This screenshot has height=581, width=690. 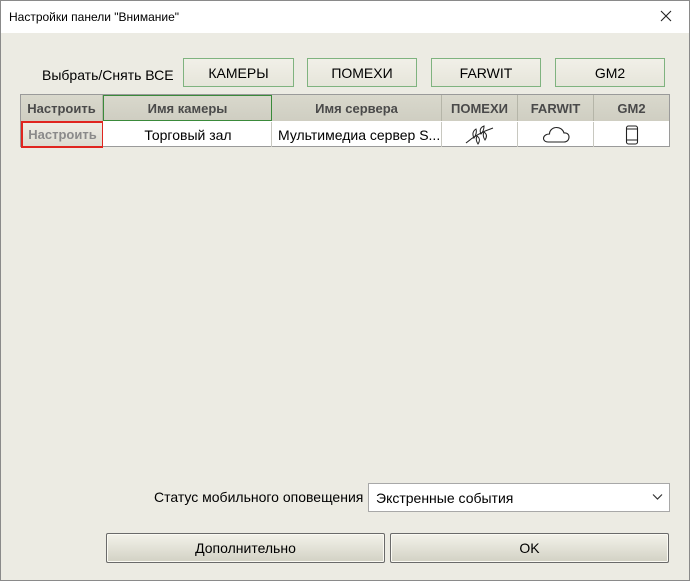 I want to click on header-gm2: GM2, so click(x=631, y=108).